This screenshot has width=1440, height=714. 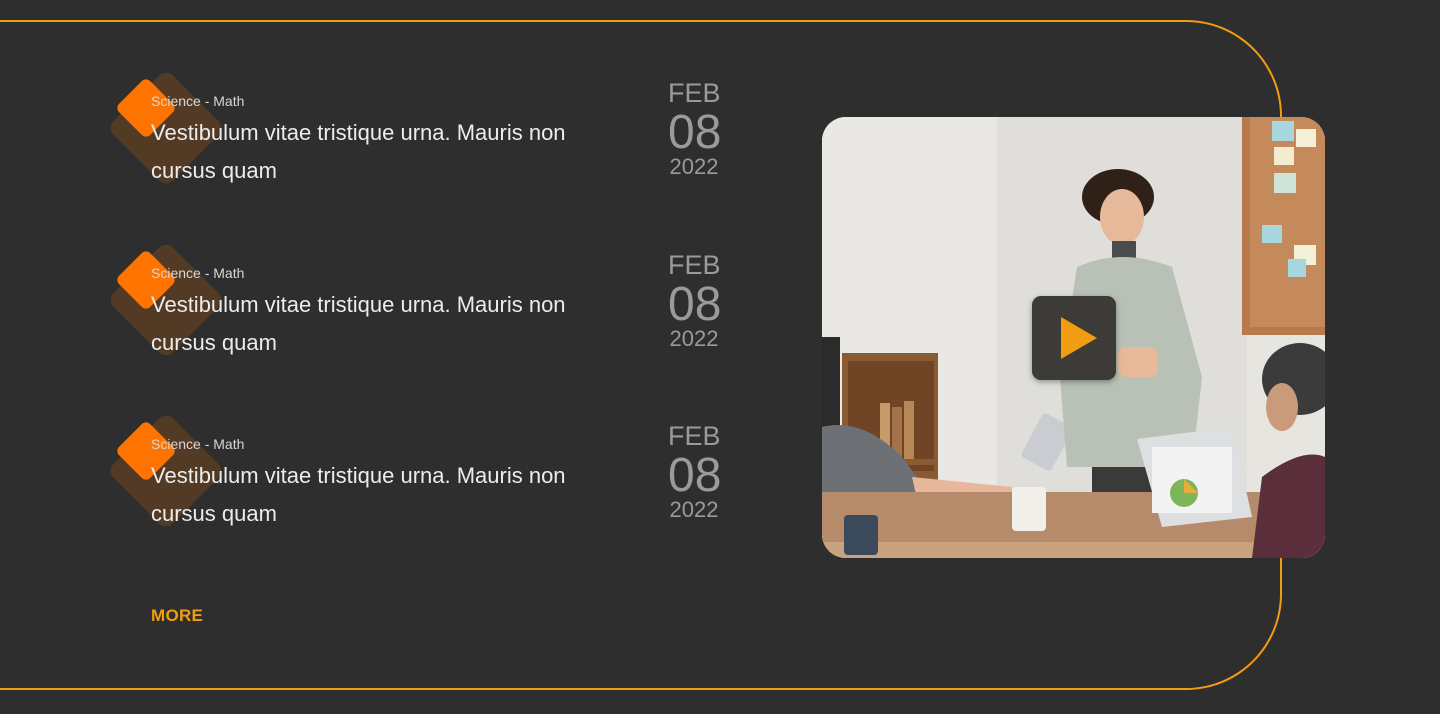 I want to click on more-link: MORE, so click(x=177, y=616).